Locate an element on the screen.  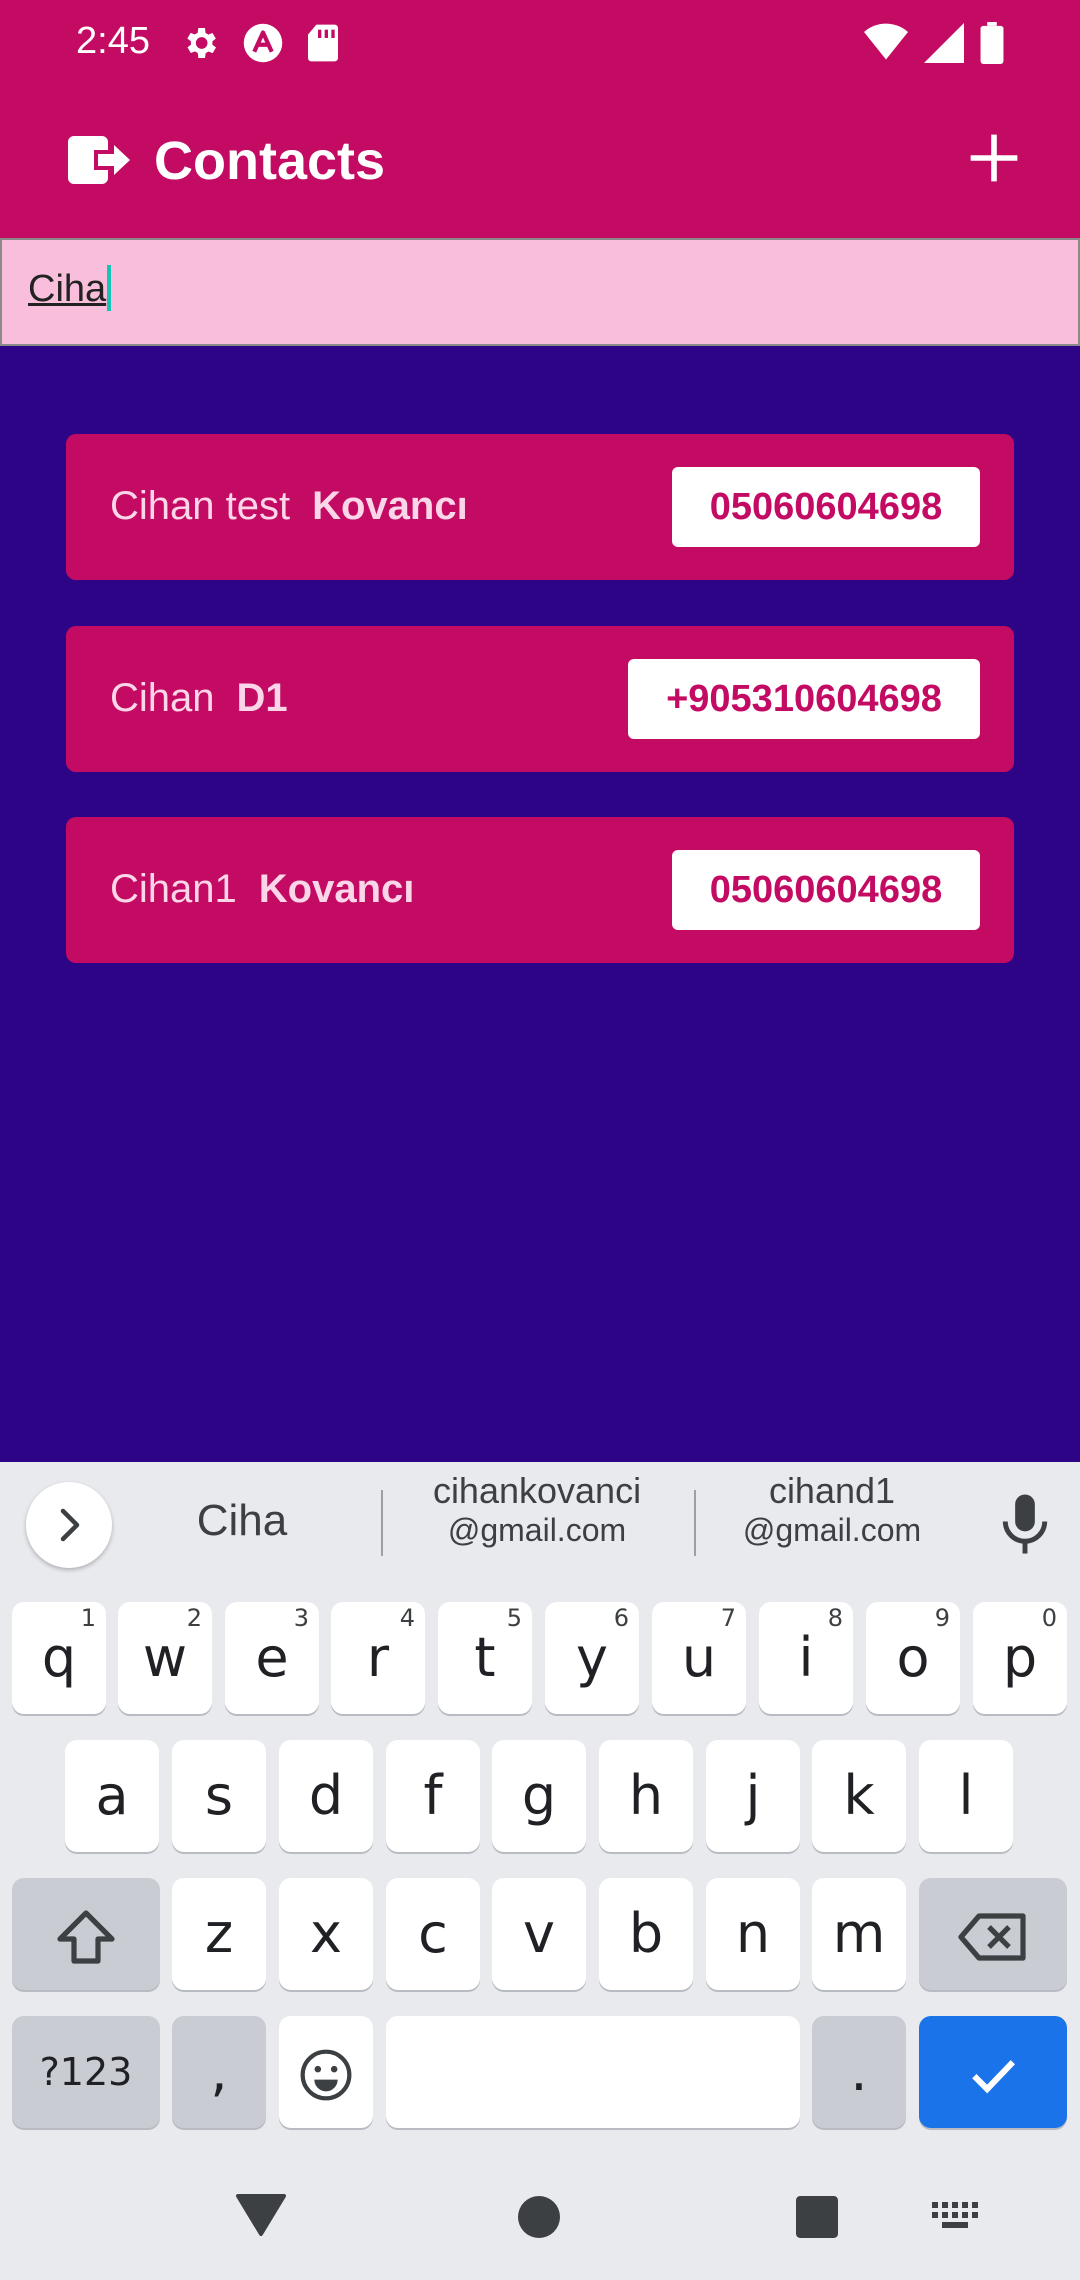
backspace-icon is located at coordinates (992, 1937).